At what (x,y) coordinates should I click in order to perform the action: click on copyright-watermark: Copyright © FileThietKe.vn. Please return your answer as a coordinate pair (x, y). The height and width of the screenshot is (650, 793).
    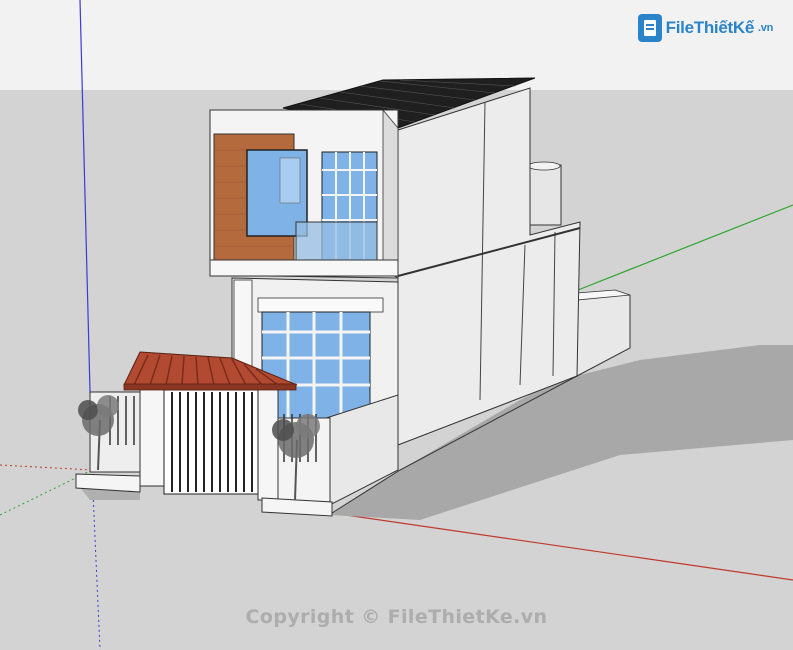
    Looking at the image, I should click on (396, 617).